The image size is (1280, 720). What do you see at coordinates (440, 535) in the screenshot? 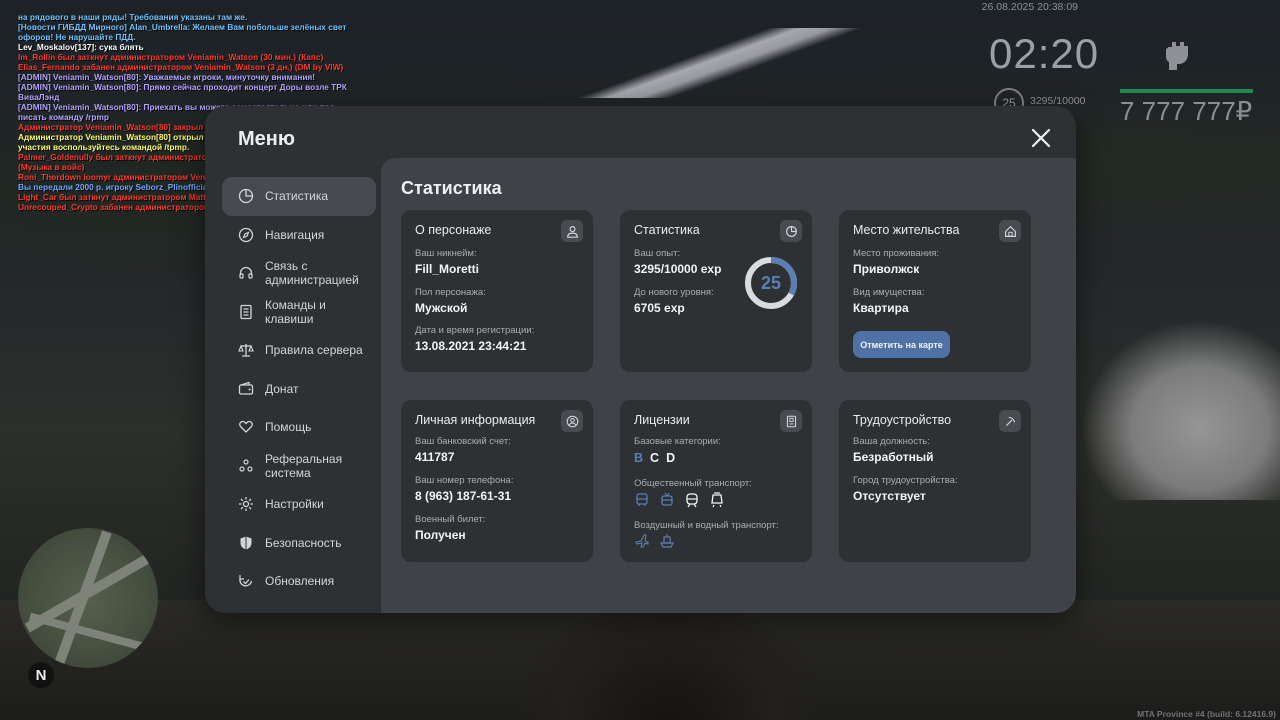
I see `military-value: Получен` at bounding box center [440, 535].